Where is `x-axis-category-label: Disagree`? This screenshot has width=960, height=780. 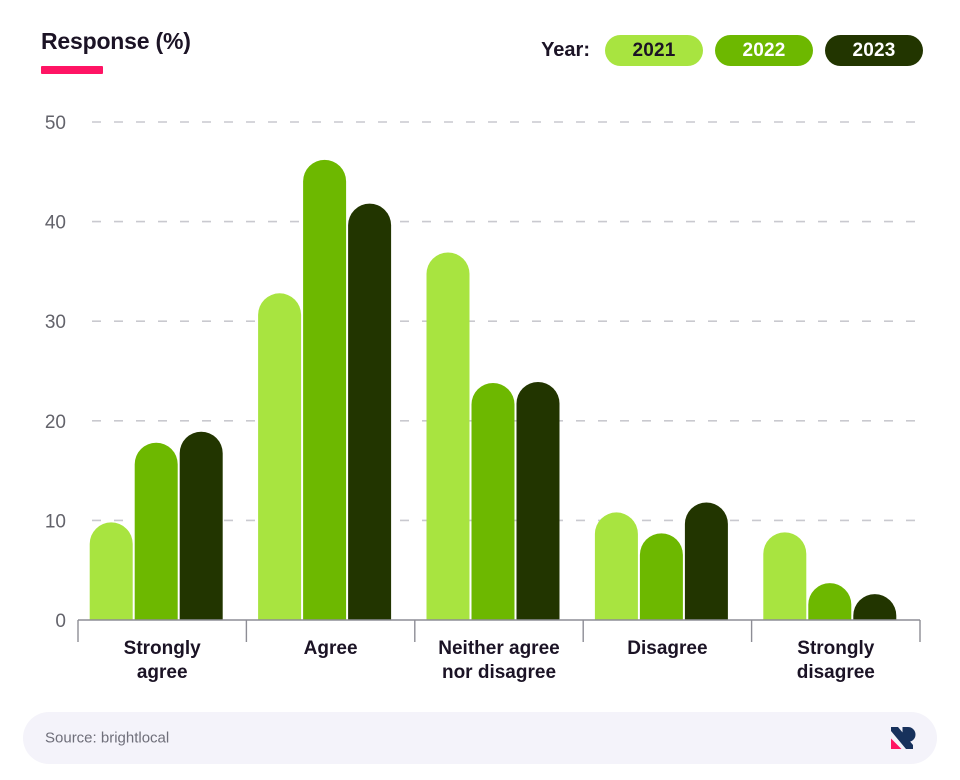
x-axis-category-label: Disagree is located at coordinates (667, 648).